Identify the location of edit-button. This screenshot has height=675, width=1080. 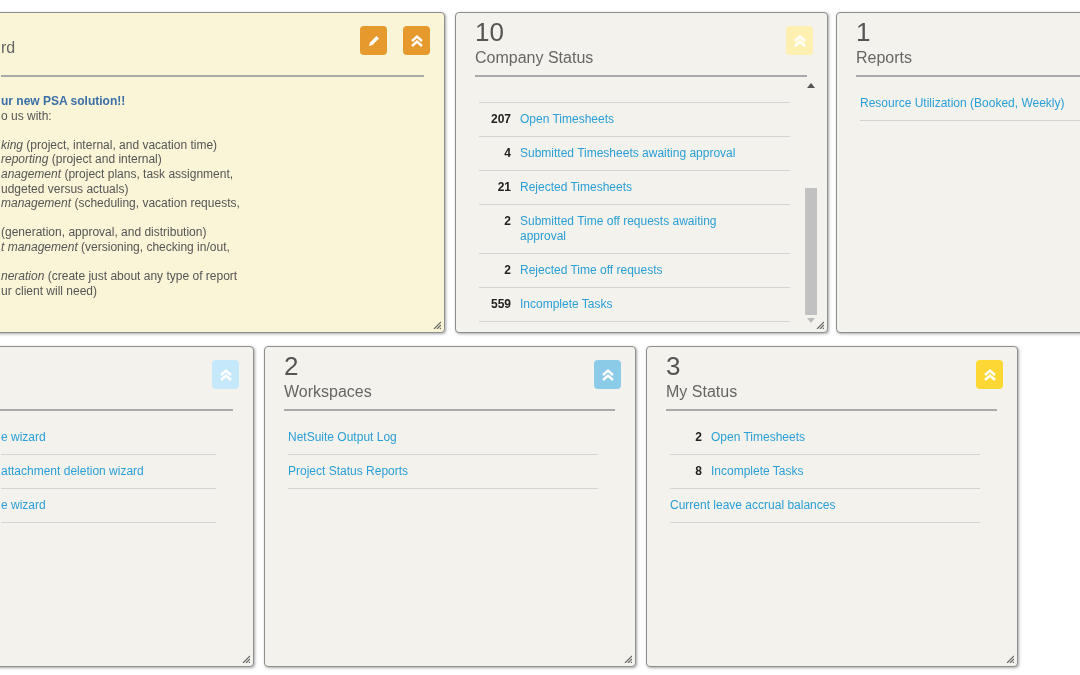
(373, 40).